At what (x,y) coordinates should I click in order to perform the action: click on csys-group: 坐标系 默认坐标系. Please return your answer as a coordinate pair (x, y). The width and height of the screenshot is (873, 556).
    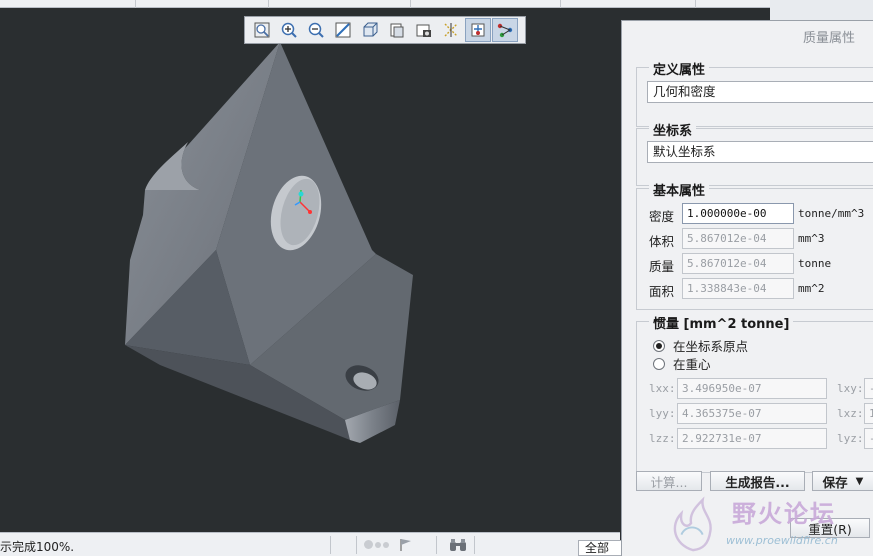
    Looking at the image, I should click on (754, 153).